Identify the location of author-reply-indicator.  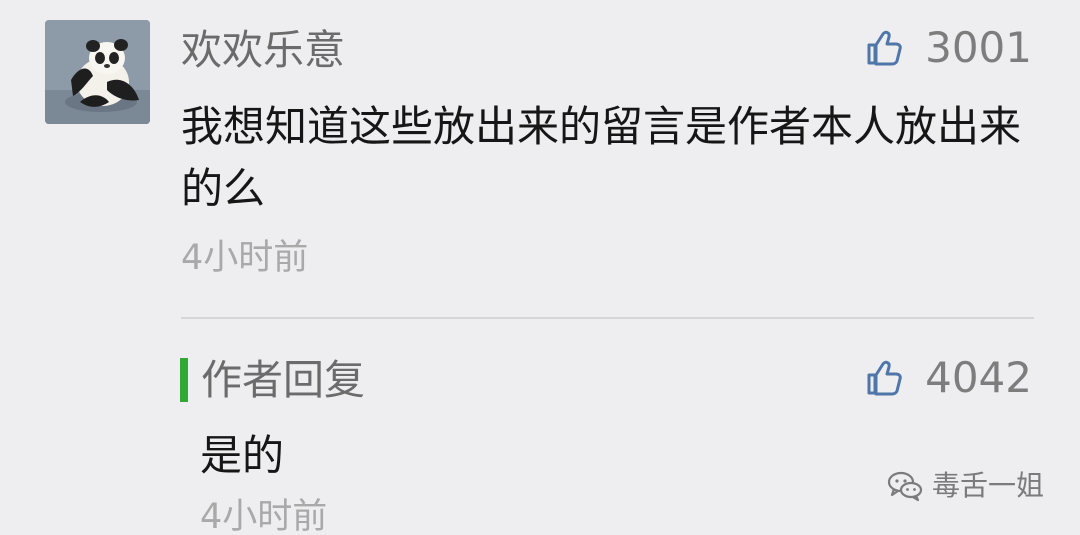
(184, 380).